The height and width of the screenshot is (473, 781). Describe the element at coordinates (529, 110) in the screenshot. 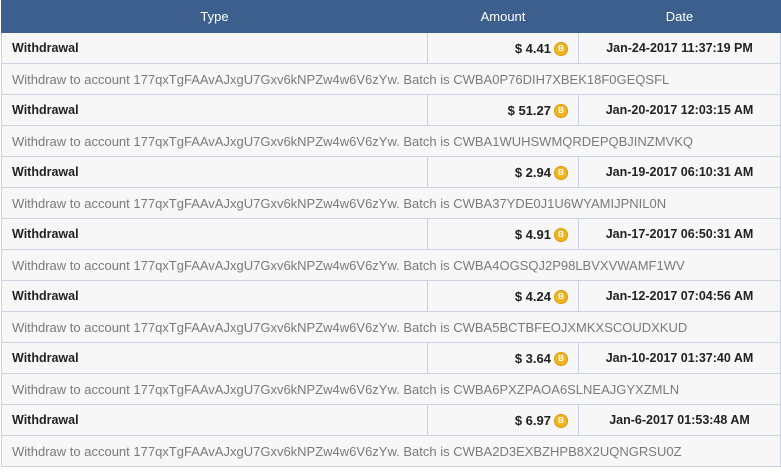

I see `transaction-amount: $ 51.27` at that location.